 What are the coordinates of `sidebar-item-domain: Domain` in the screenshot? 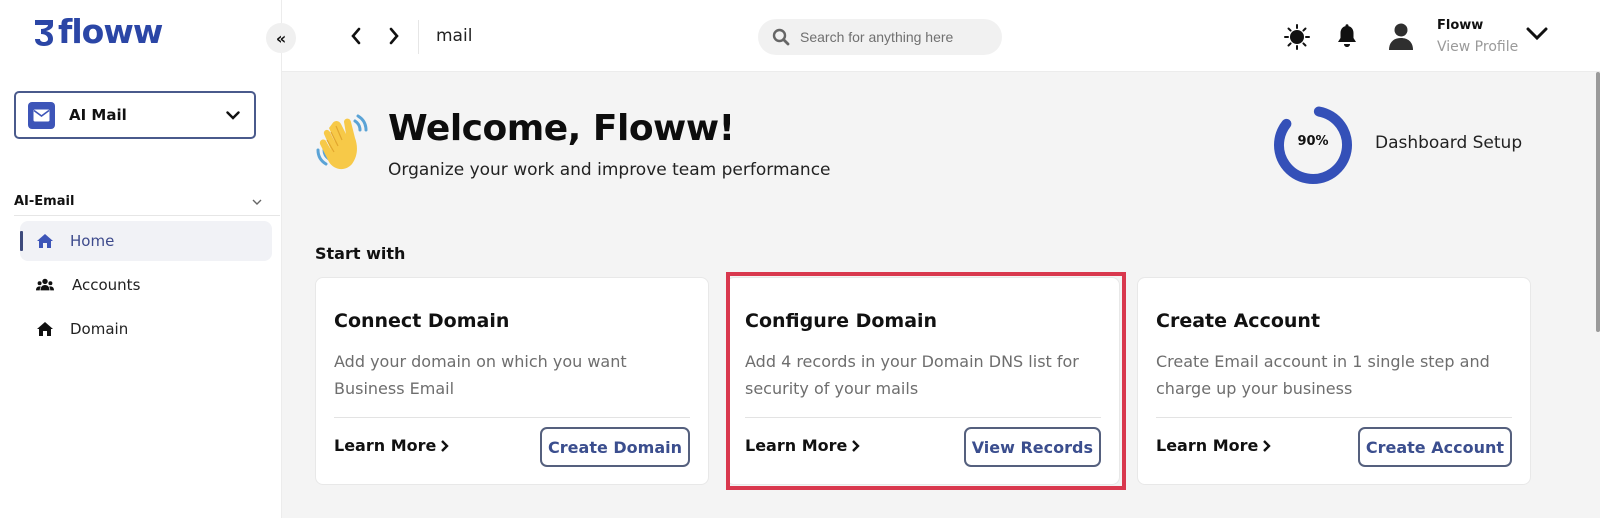 It's located at (146, 329).